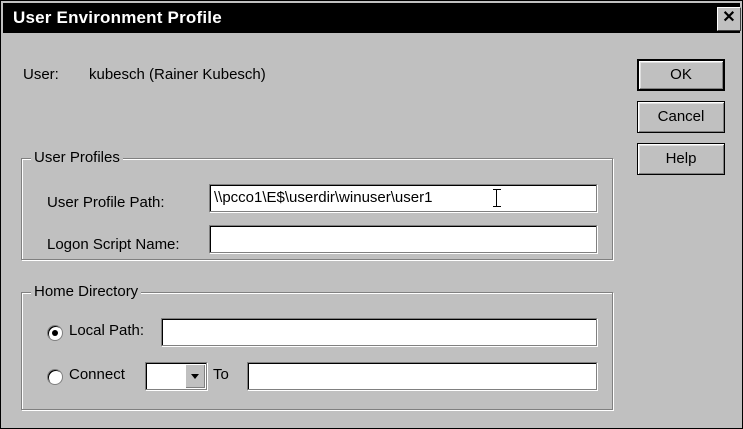 The width and height of the screenshot is (743, 429). I want to click on home-directory-legend: Home Directory, so click(86, 291).